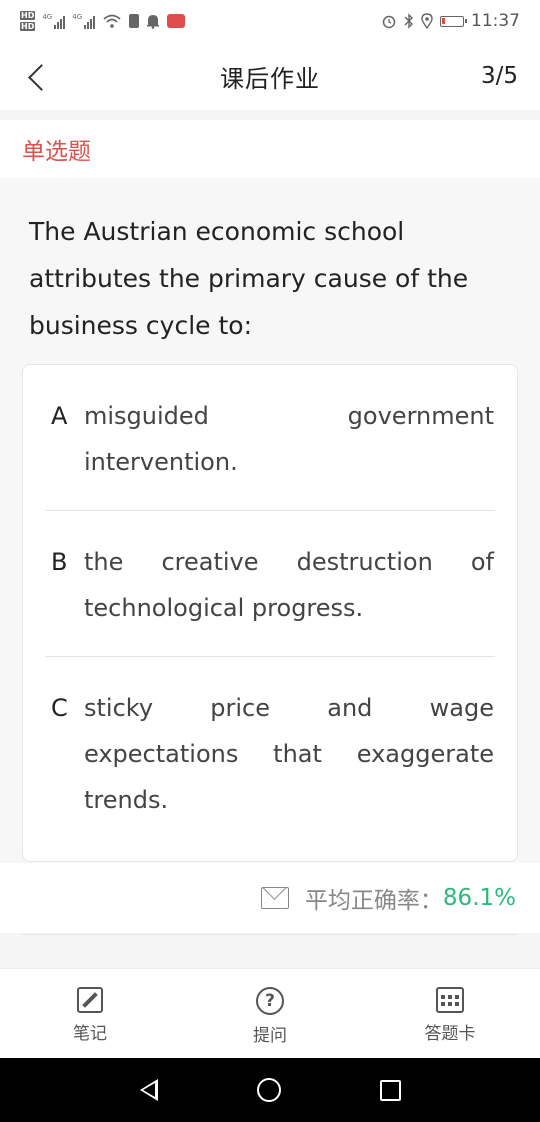 The image size is (540, 1122). I want to click on status-bar: HD HD 4G 4G 11:37, so click(270, 21).